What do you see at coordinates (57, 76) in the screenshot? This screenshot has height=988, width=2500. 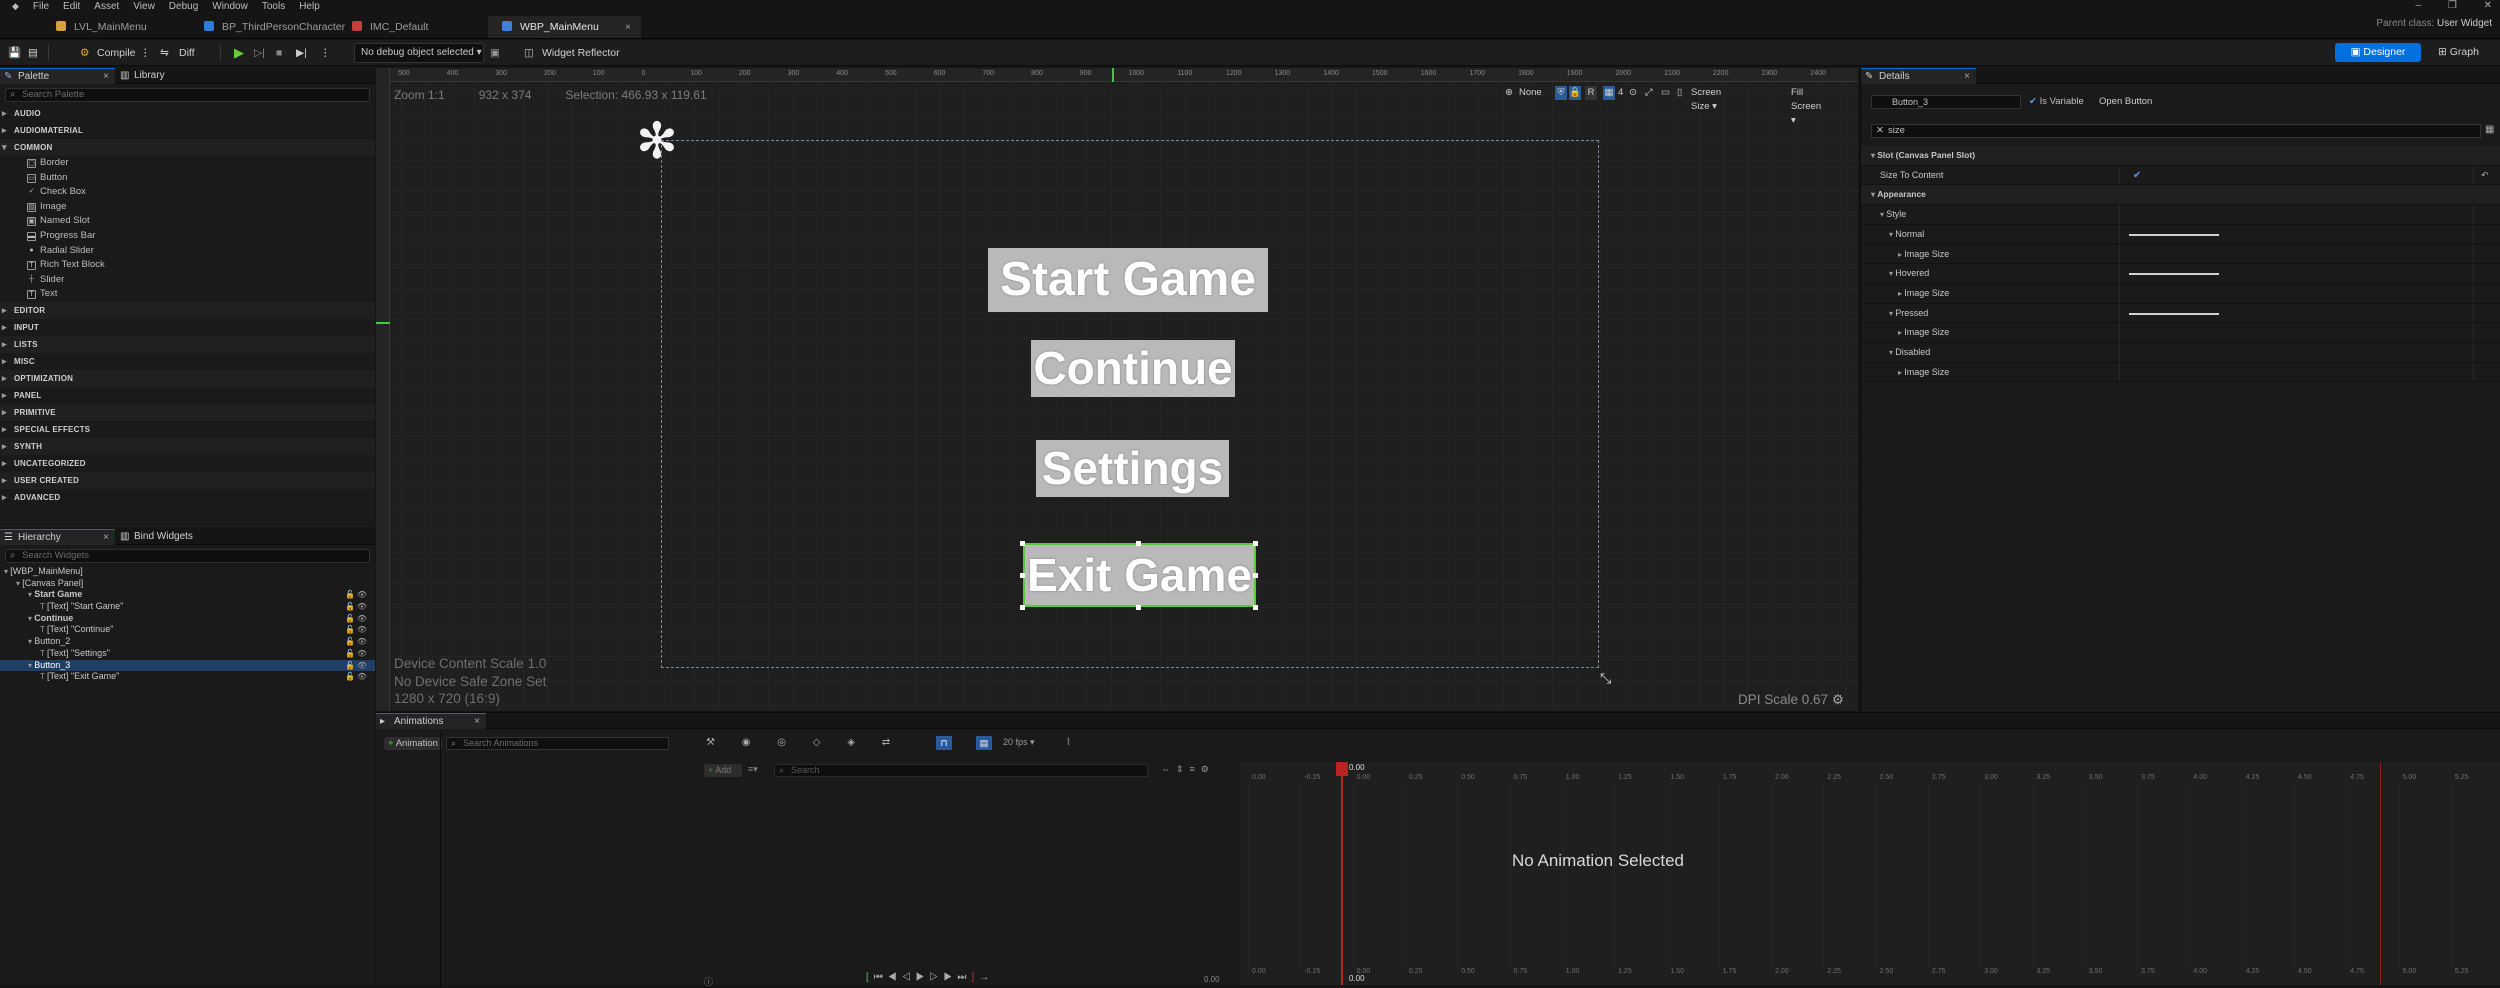 I see `tab-palette: ✎ Palette ×` at bounding box center [57, 76].